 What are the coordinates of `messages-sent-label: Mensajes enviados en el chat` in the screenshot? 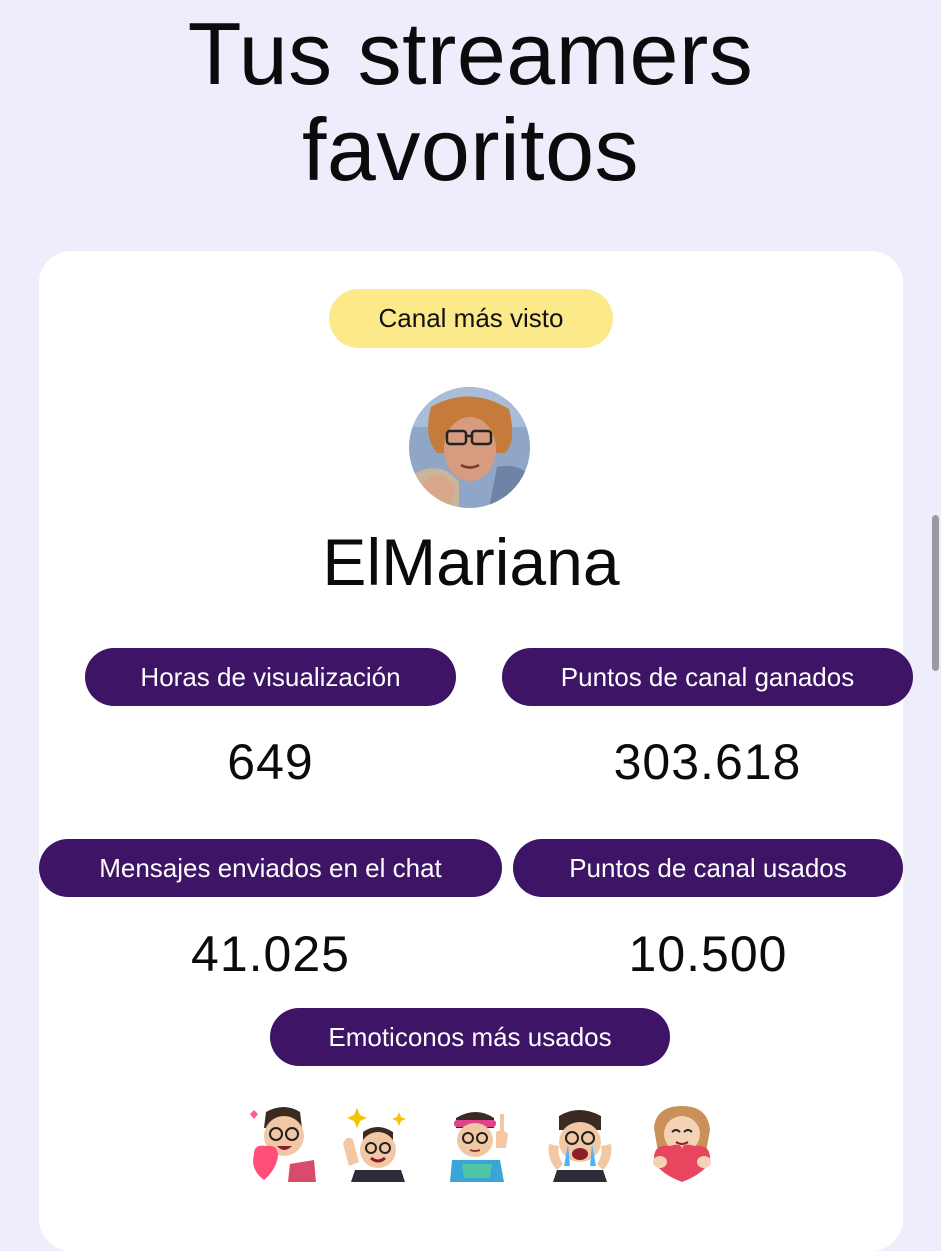 It's located at (270, 868).